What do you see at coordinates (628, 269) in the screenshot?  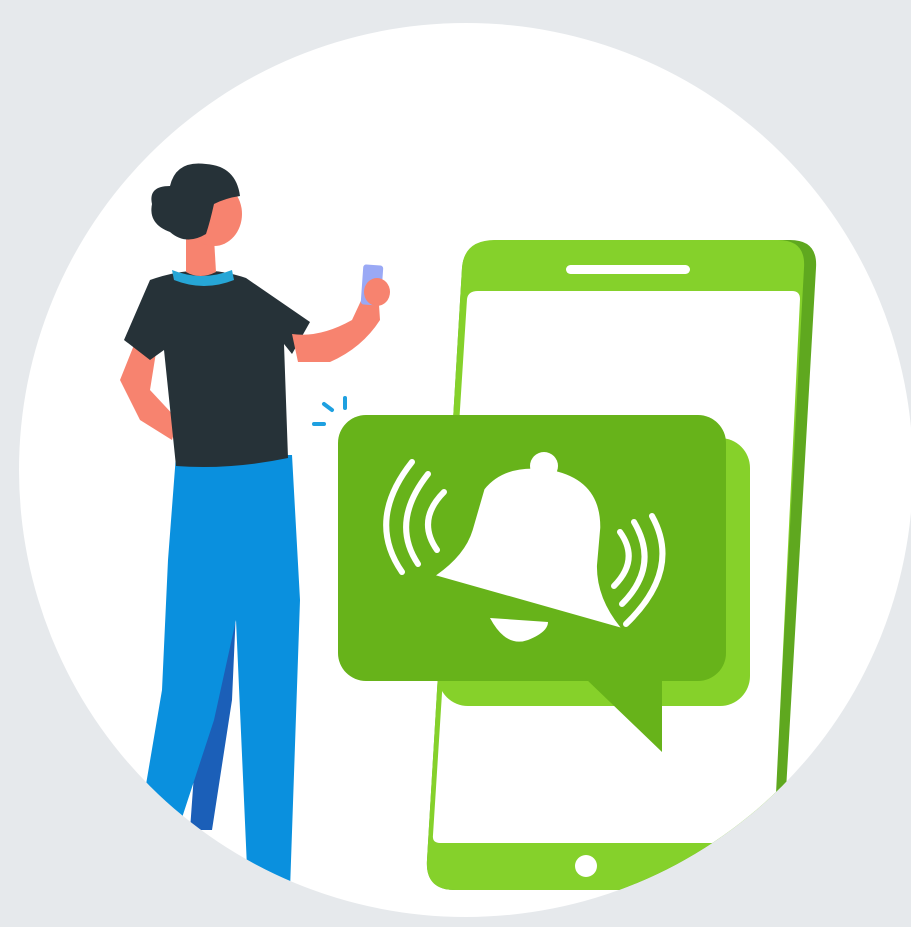 I see `phone-speaker` at bounding box center [628, 269].